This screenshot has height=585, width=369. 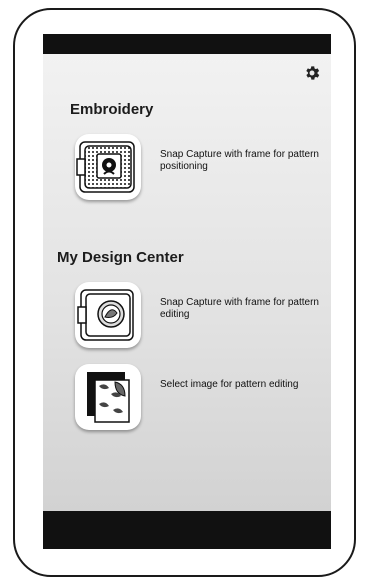 What do you see at coordinates (120, 257) in the screenshot?
I see `design-center-title: My Design Center` at bounding box center [120, 257].